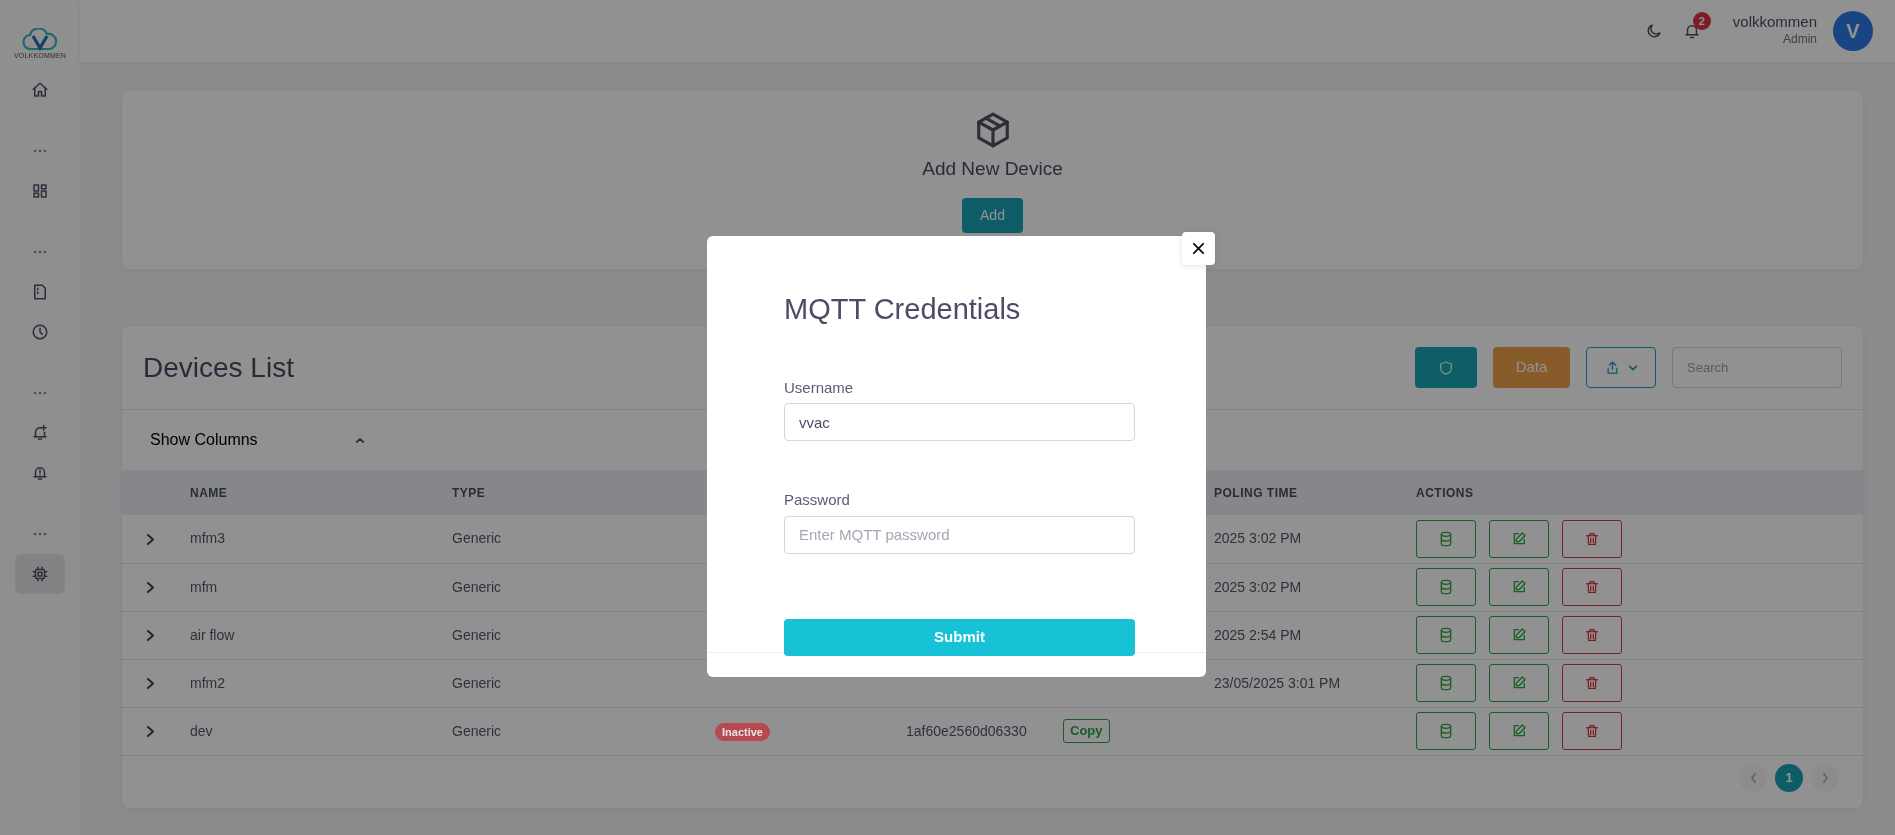  What do you see at coordinates (1800, 40) in the screenshot?
I see `user-role: Admin` at bounding box center [1800, 40].